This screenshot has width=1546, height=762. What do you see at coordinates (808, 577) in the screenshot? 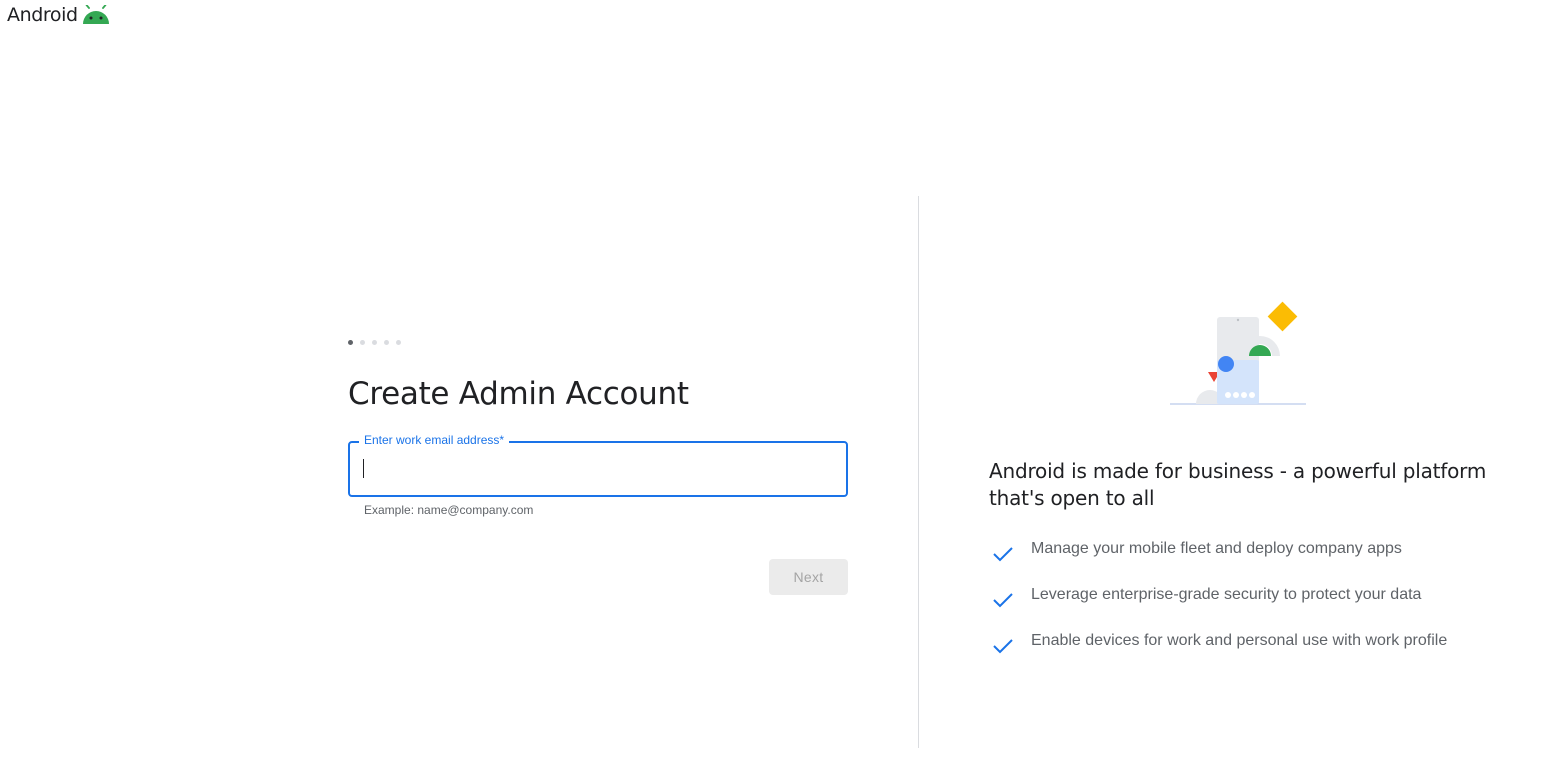
I see `next-button: Next` at bounding box center [808, 577].